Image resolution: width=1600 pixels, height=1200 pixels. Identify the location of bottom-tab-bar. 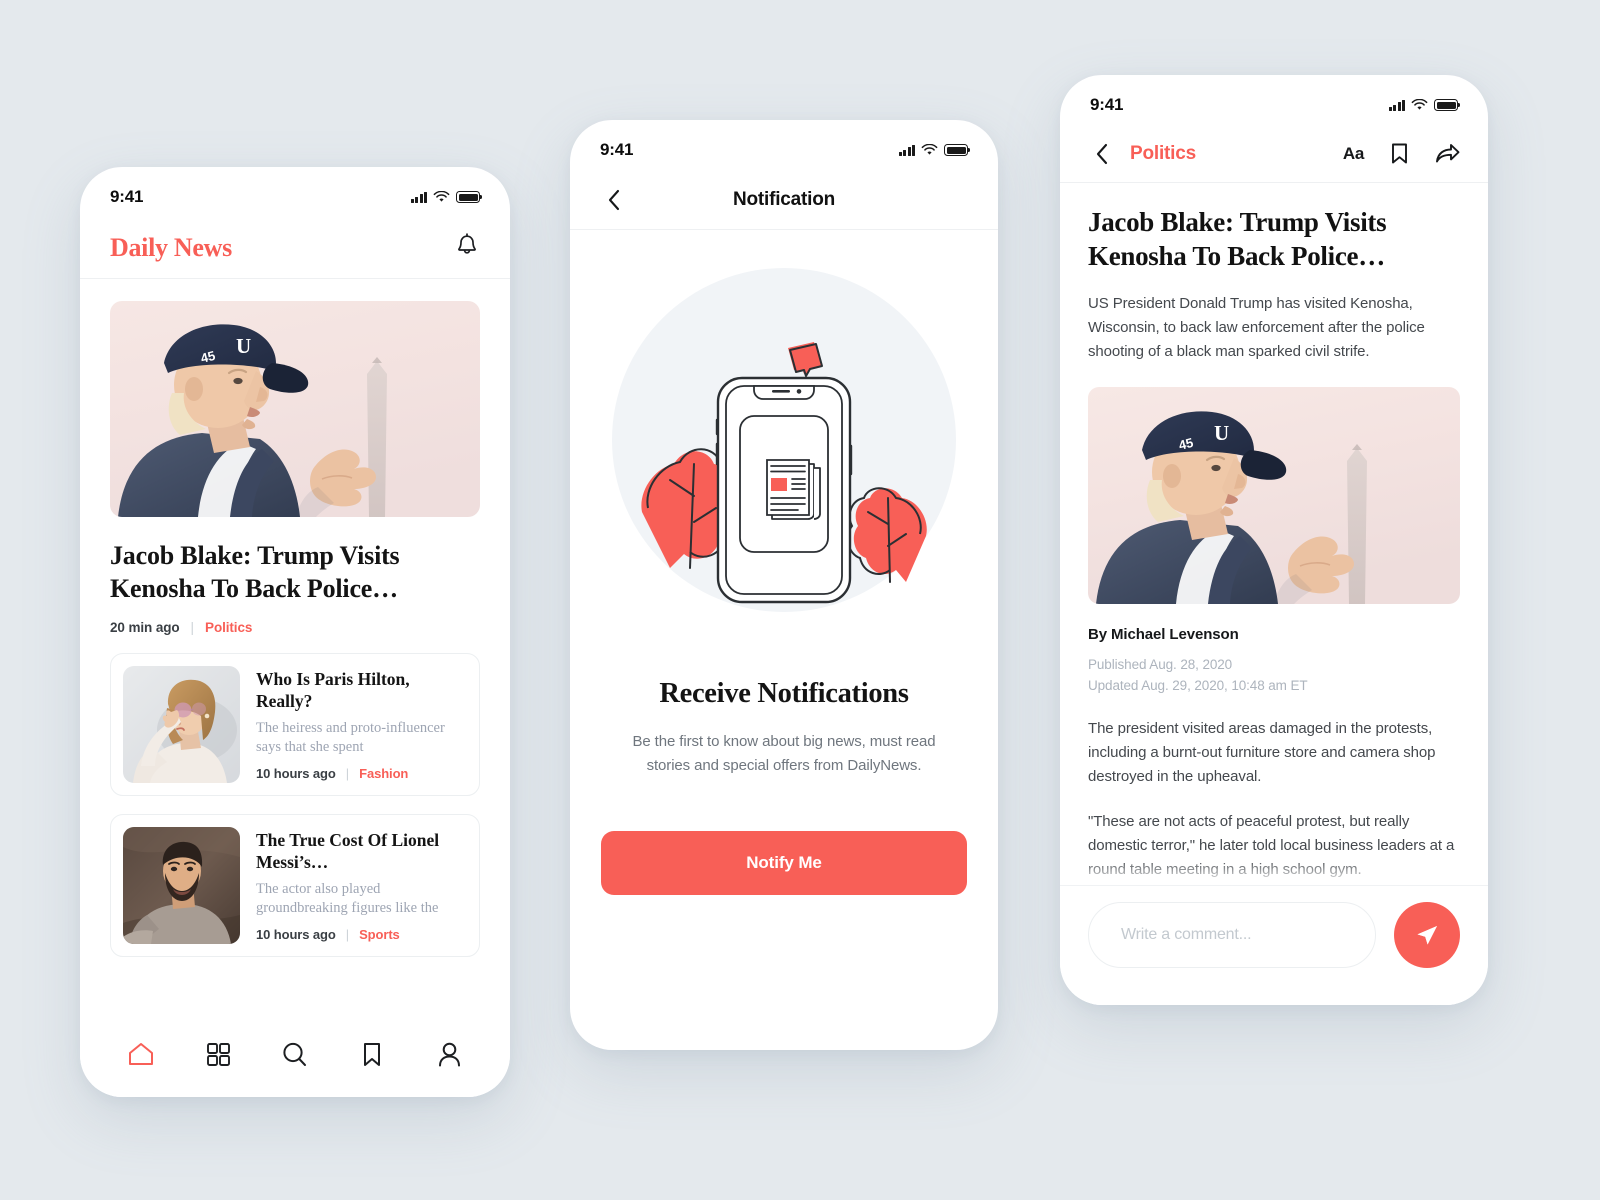
(295, 1054).